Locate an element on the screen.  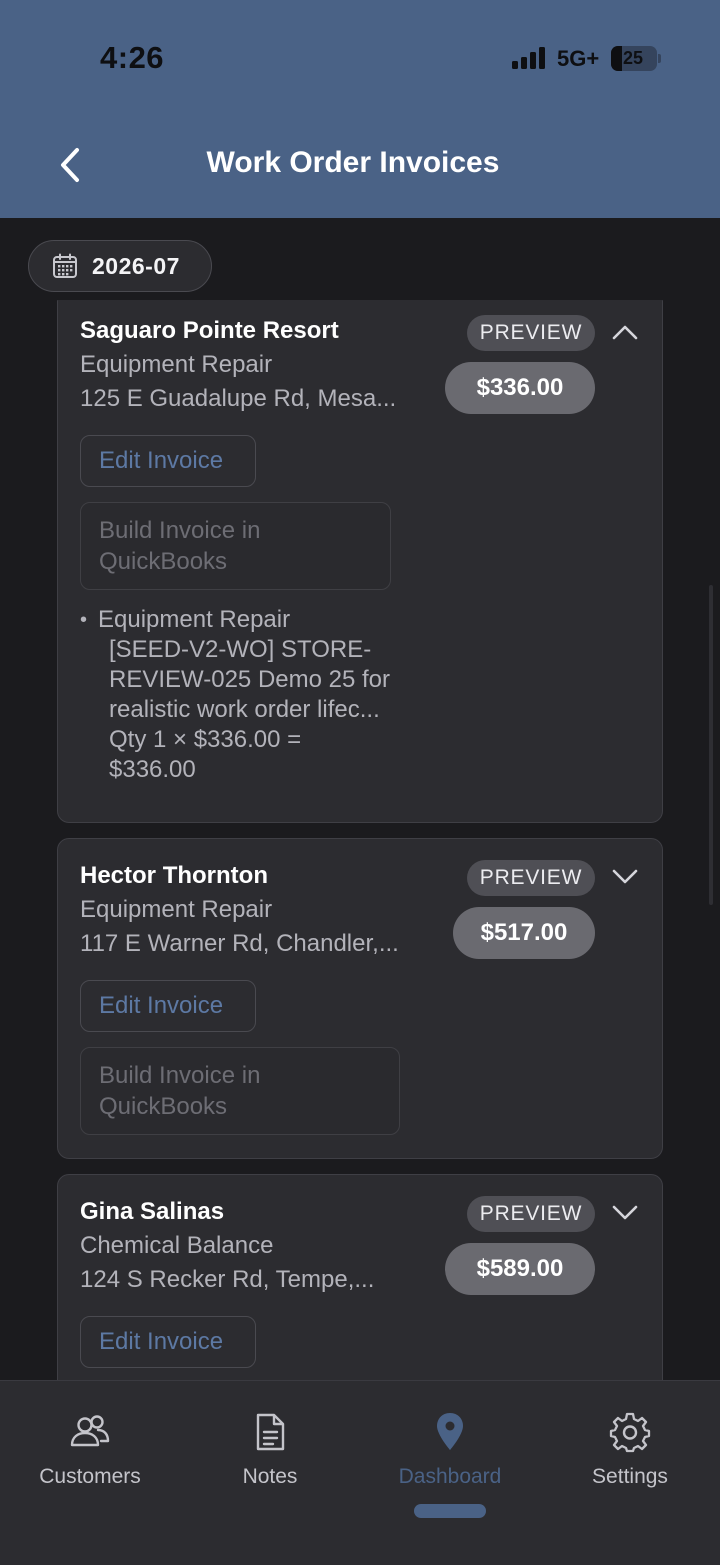
nav-label: Notes is located at coordinates (270, 1476).